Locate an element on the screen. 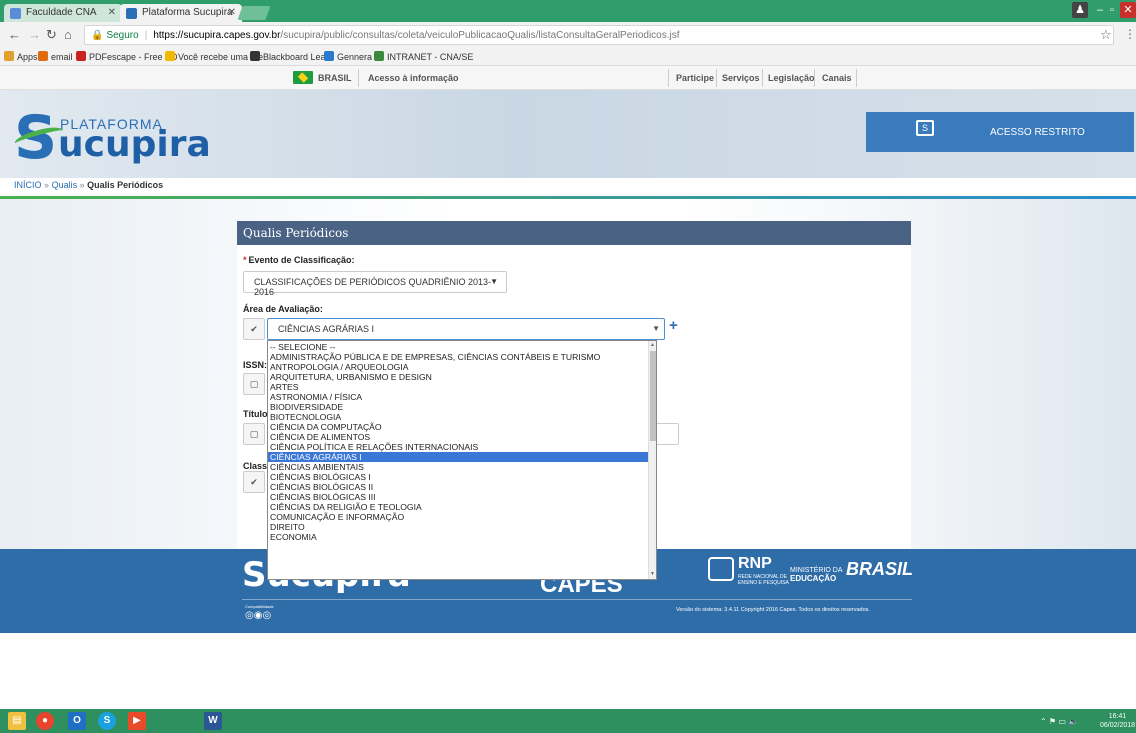 The height and width of the screenshot is (733, 1136). dropdown-option: COMUNICAÇÃO E INFORMAÇÃO is located at coordinates (458, 517).